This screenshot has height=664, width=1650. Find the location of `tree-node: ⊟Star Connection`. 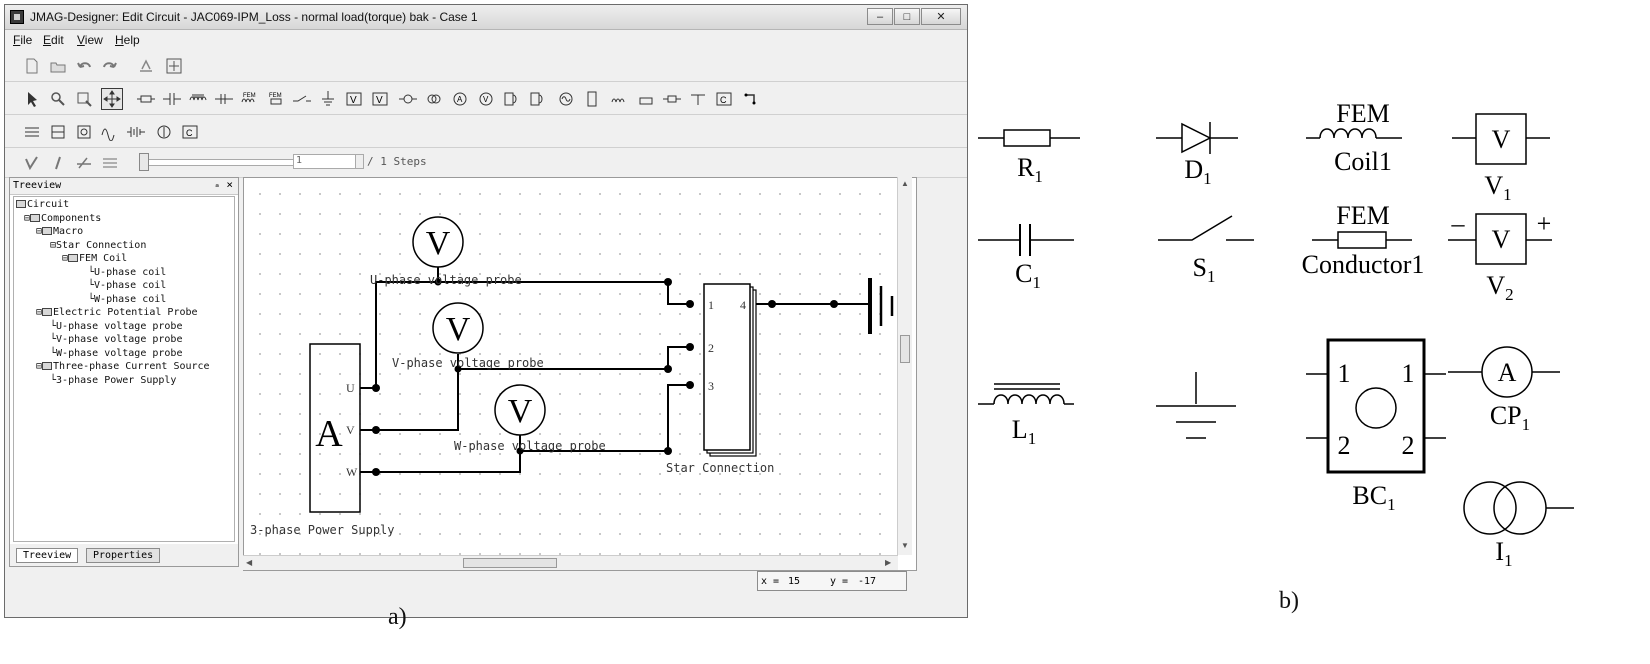

tree-node: ⊟Star Connection is located at coordinates (98, 245).